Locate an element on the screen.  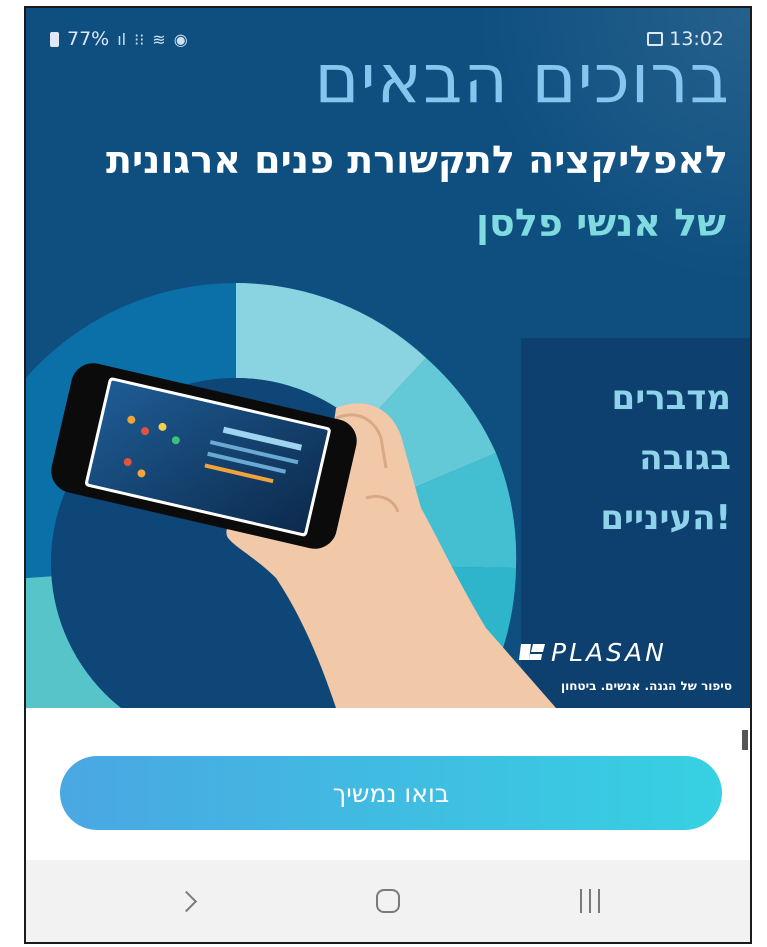
data-icon: ⁝⁝ is located at coordinates (139, 39).